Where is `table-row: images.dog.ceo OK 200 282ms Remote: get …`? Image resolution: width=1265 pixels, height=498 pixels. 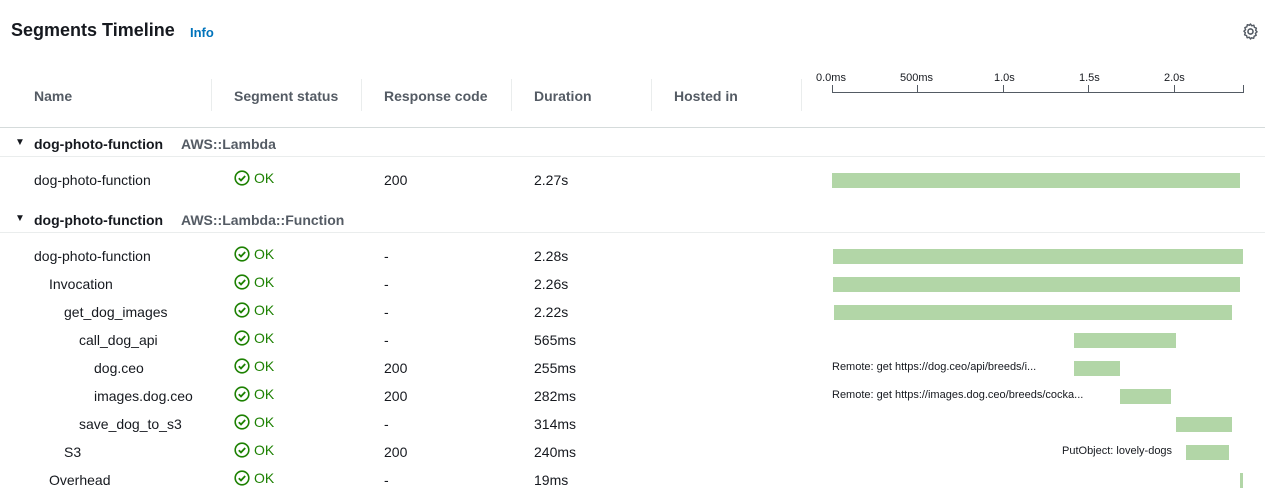
table-row: images.dog.ceo OK 200 282ms Remote: get … is located at coordinates (632, 396).